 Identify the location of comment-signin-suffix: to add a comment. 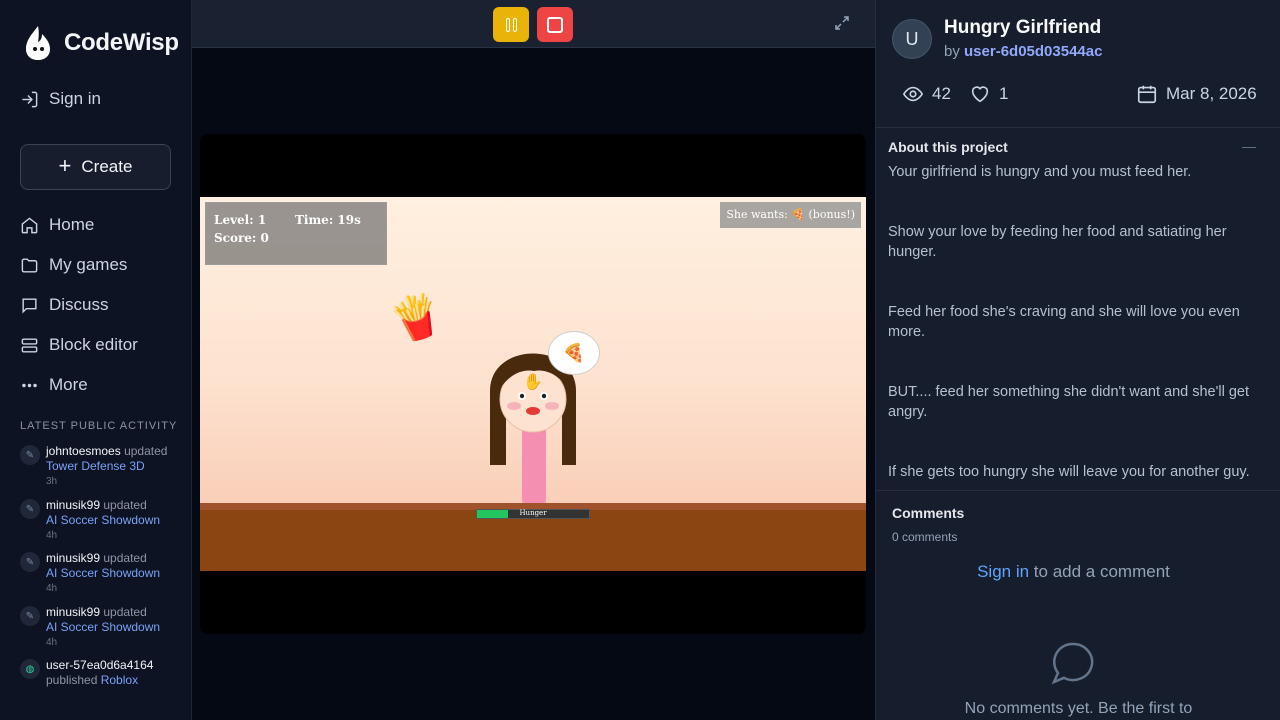
(1099, 571).